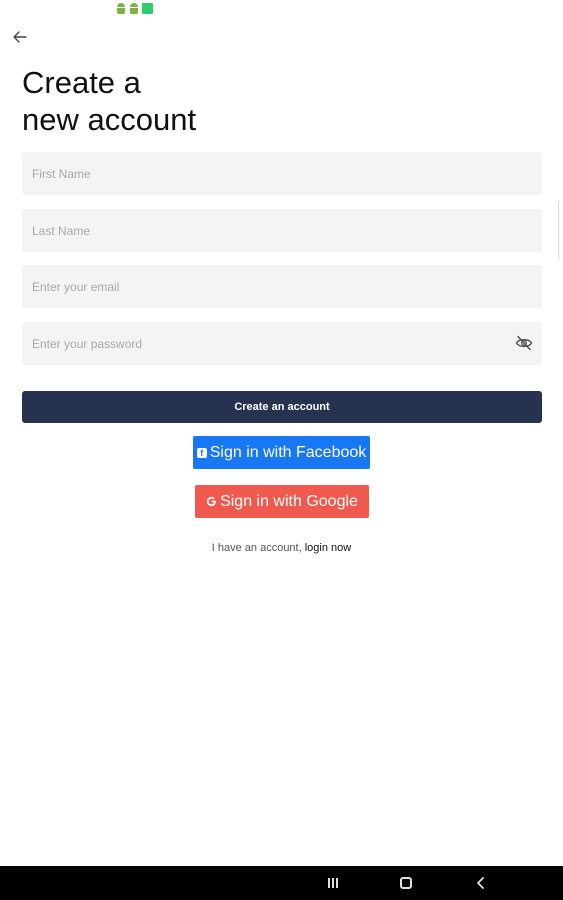  Describe the element at coordinates (288, 452) in the screenshot. I see `facebook-button-label: Sign in with Facebook` at that location.